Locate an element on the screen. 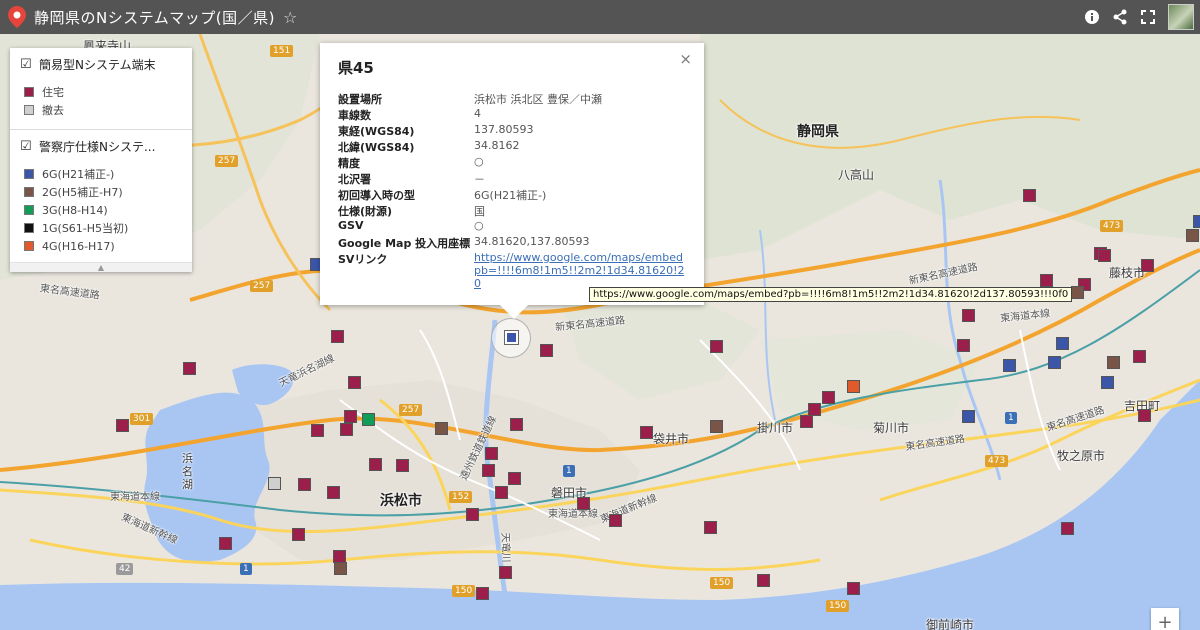 The height and width of the screenshot is (630, 1200). attribute-row: Google Map 投入用座標 34.81620,137.80593 is located at coordinates (511, 243).